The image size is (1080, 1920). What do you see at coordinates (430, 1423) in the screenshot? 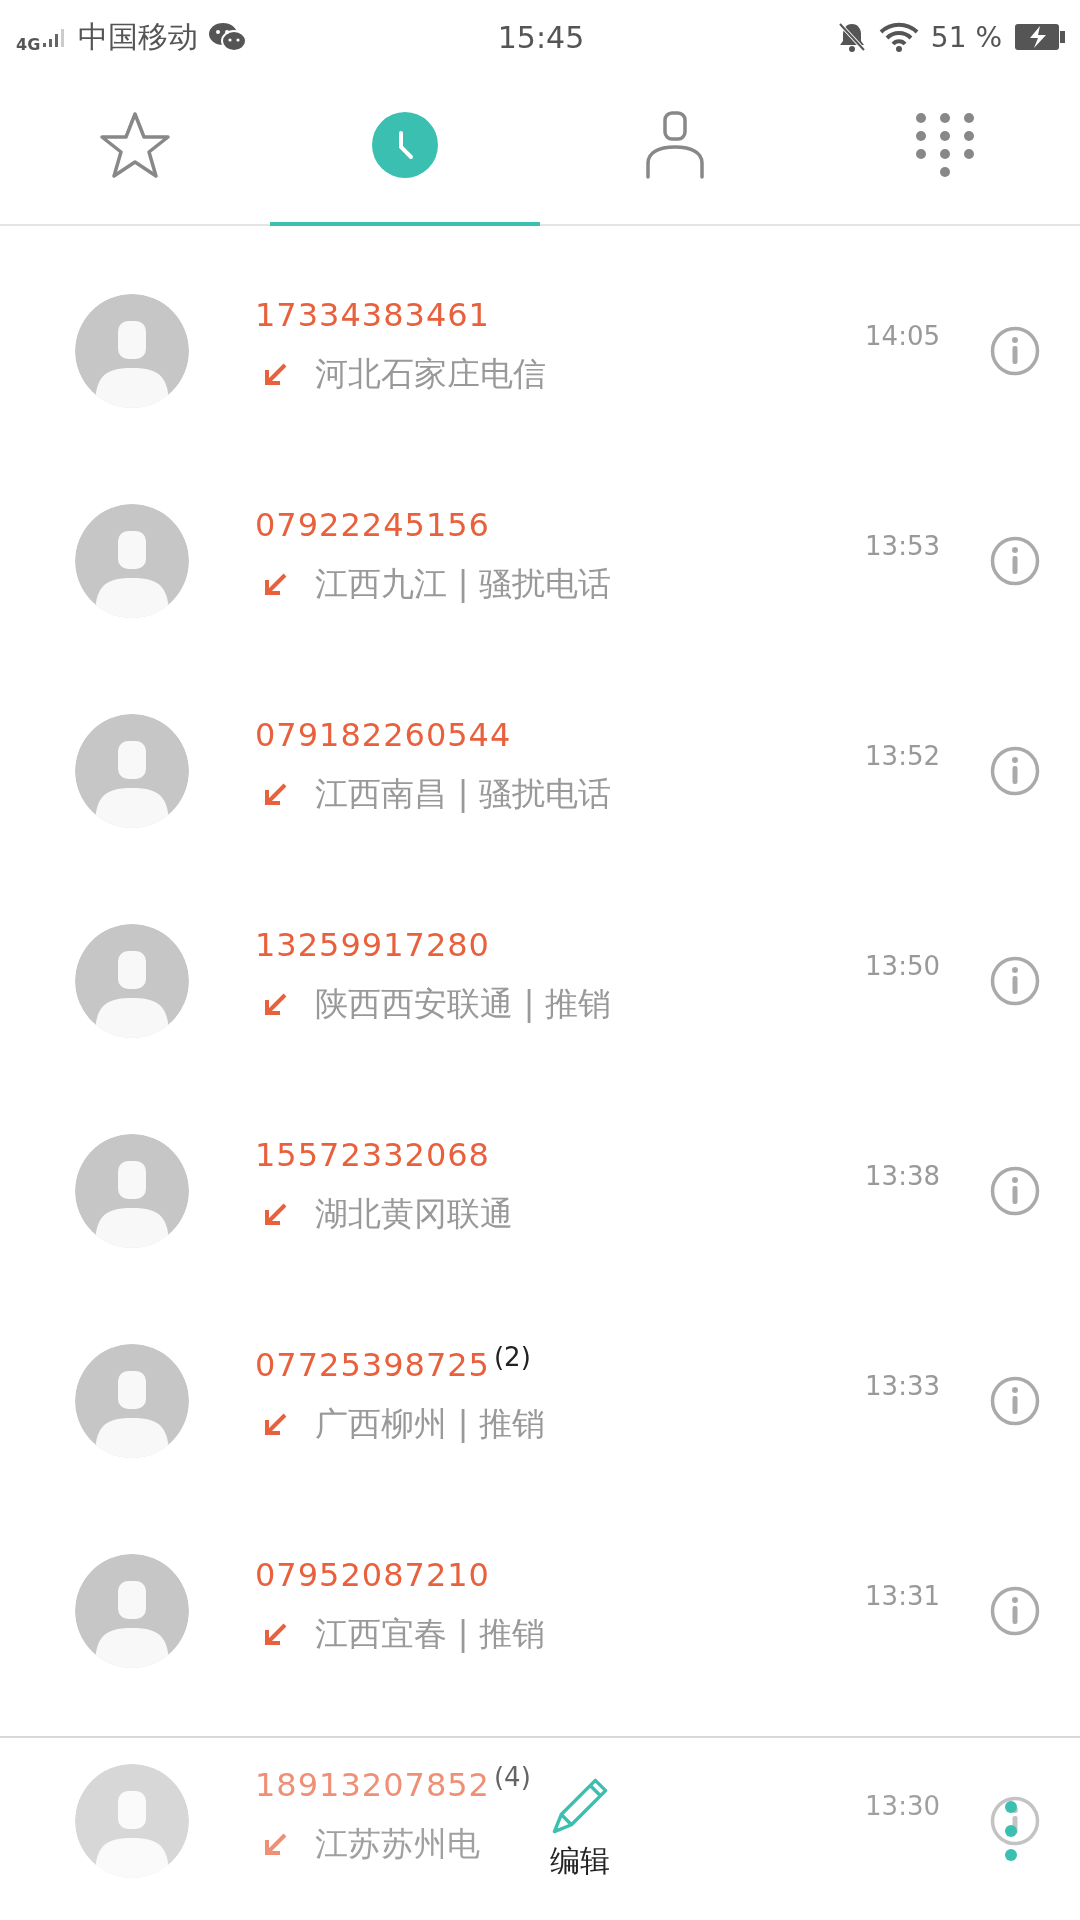
I see `call-location: 广西柳州 | 推销` at bounding box center [430, 1423].